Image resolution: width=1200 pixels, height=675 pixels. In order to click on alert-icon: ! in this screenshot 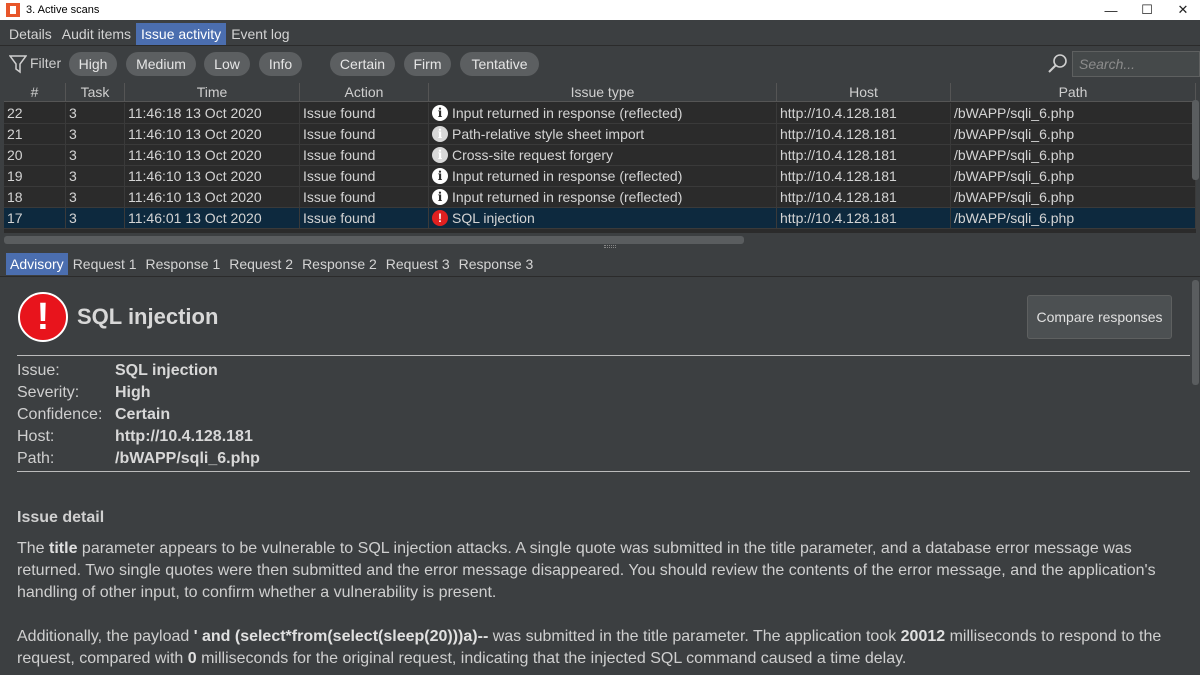, I will do `click(440, 218)`.